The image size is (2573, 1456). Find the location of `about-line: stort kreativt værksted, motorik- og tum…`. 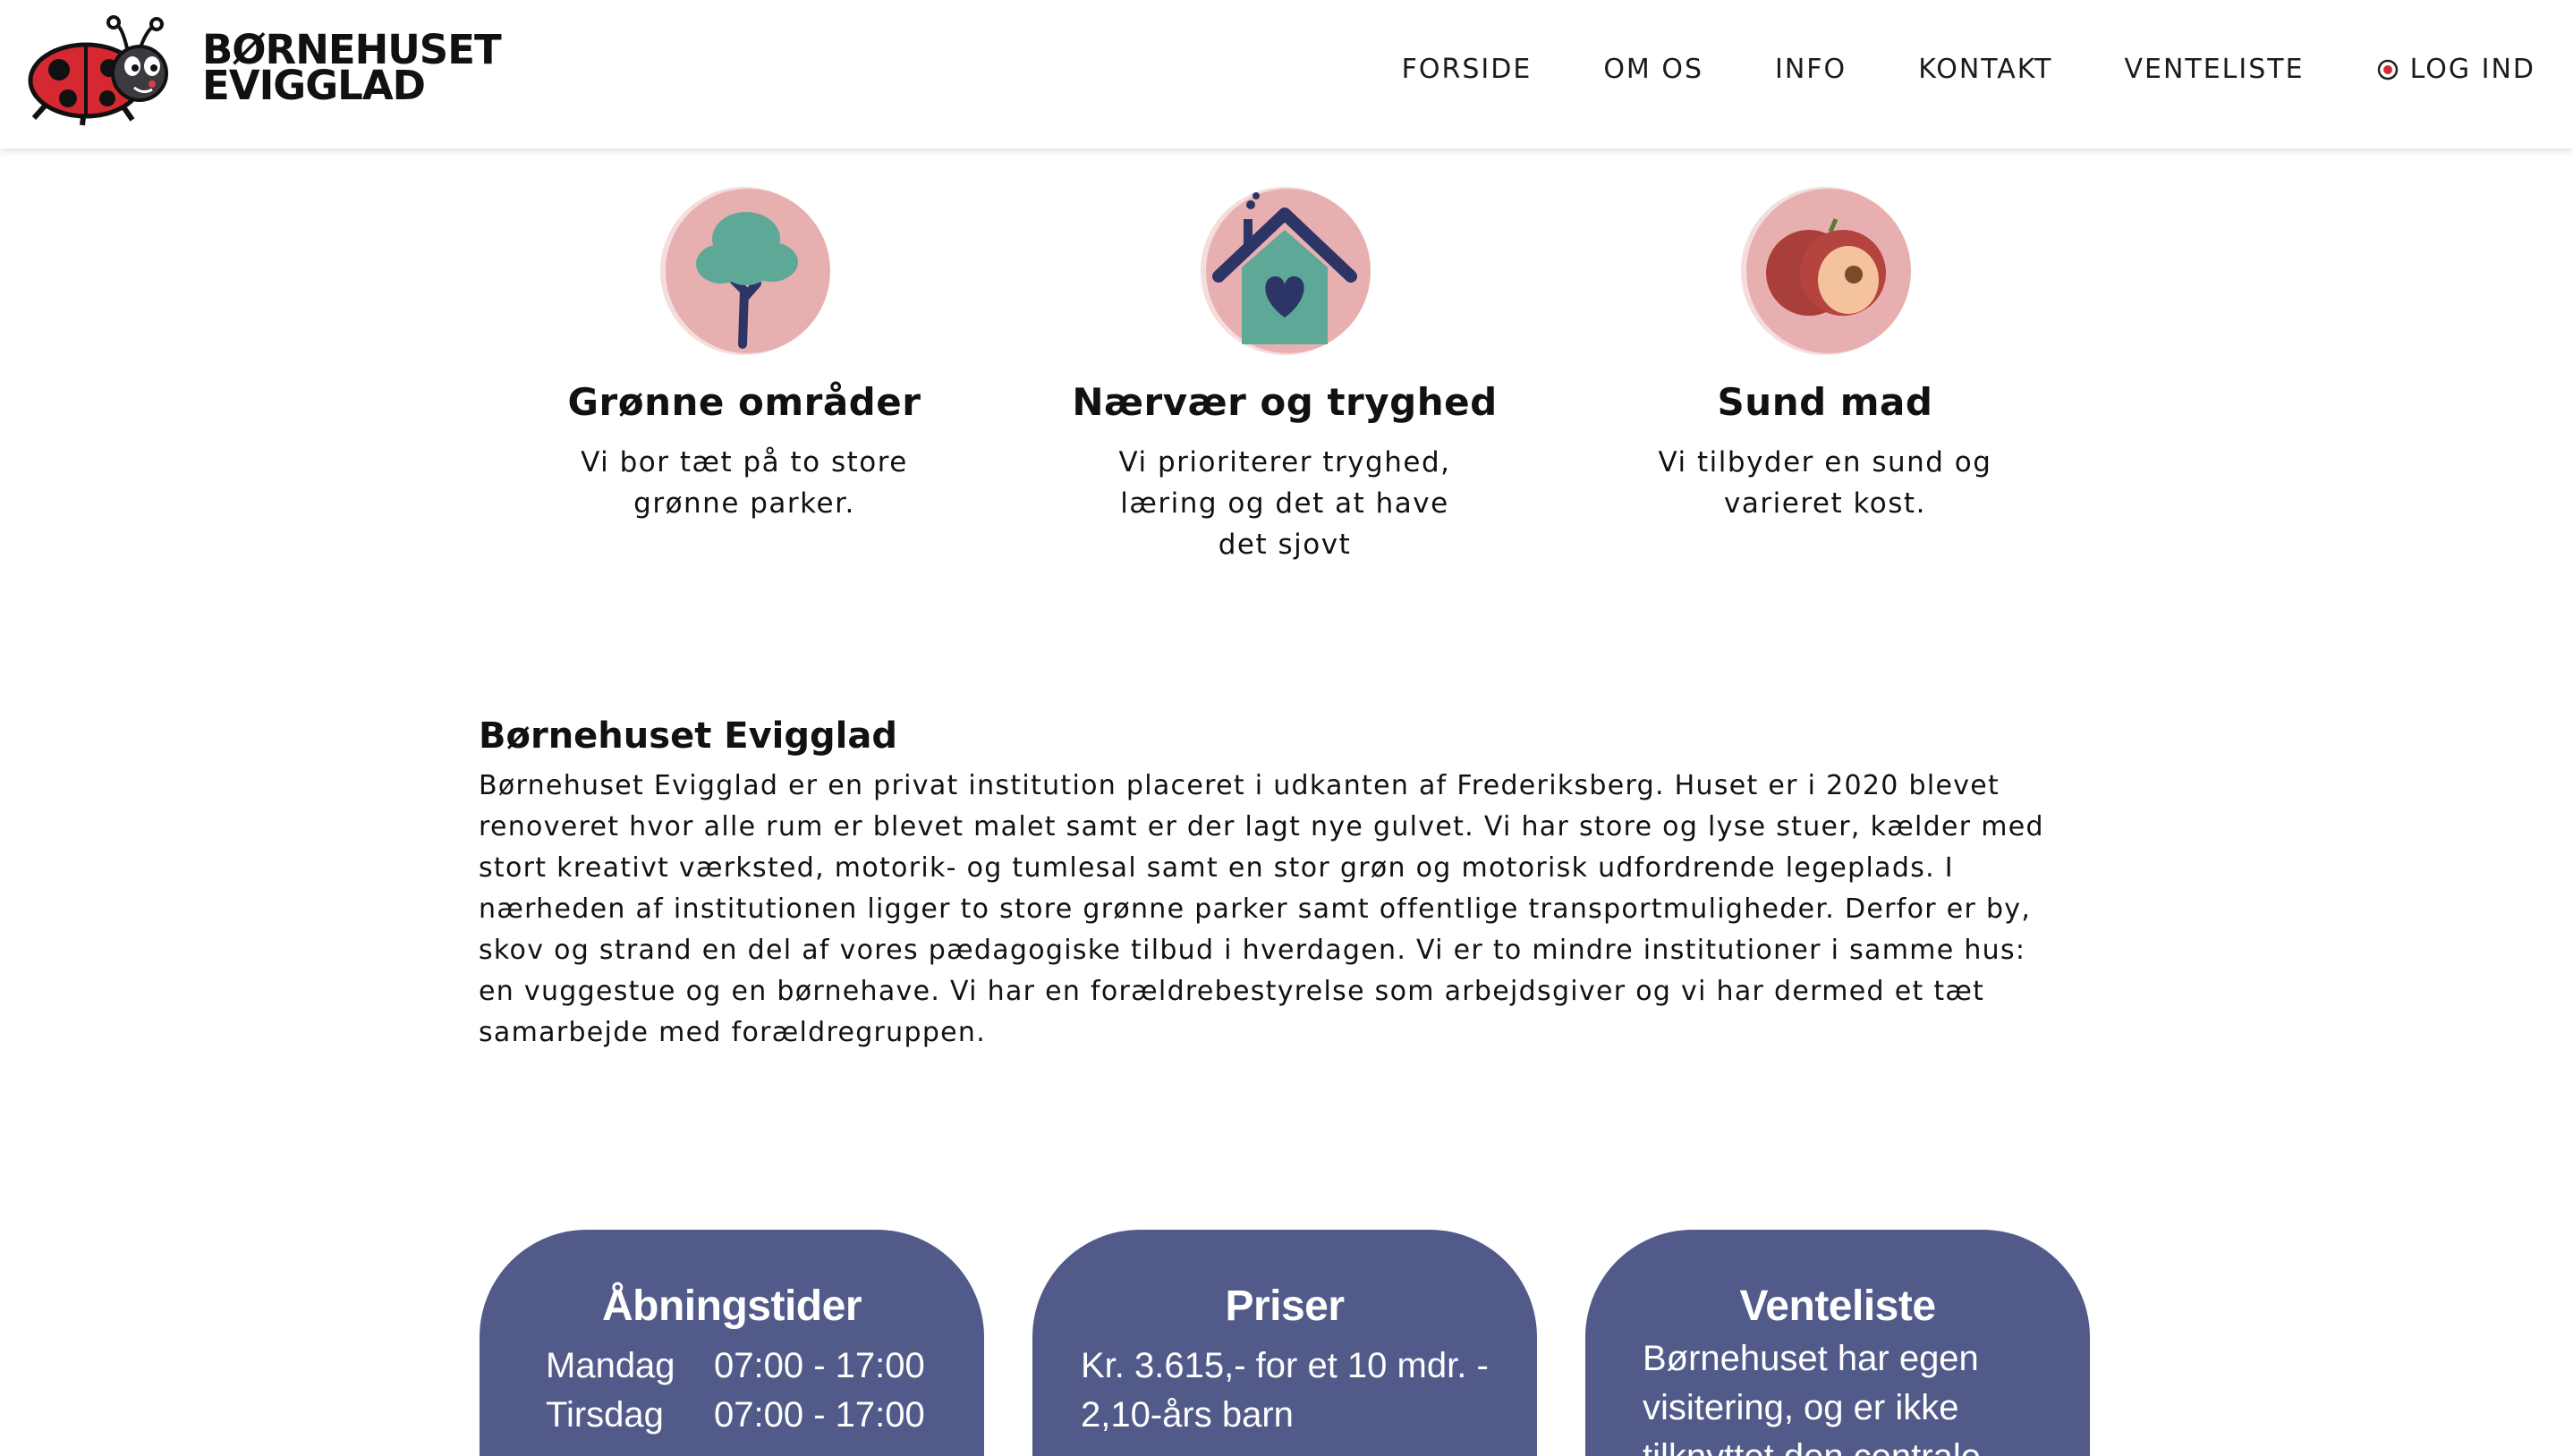

about-line: stort kreativt værksted, motorik- og tum… is located at coordinates (1216, 868).